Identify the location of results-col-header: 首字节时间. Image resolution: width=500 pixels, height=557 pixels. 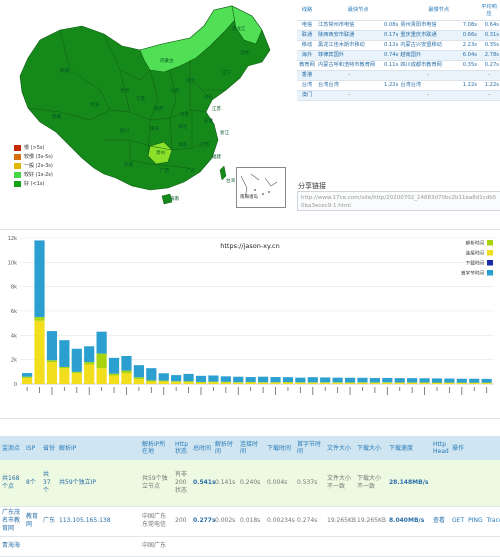
(310, 448).